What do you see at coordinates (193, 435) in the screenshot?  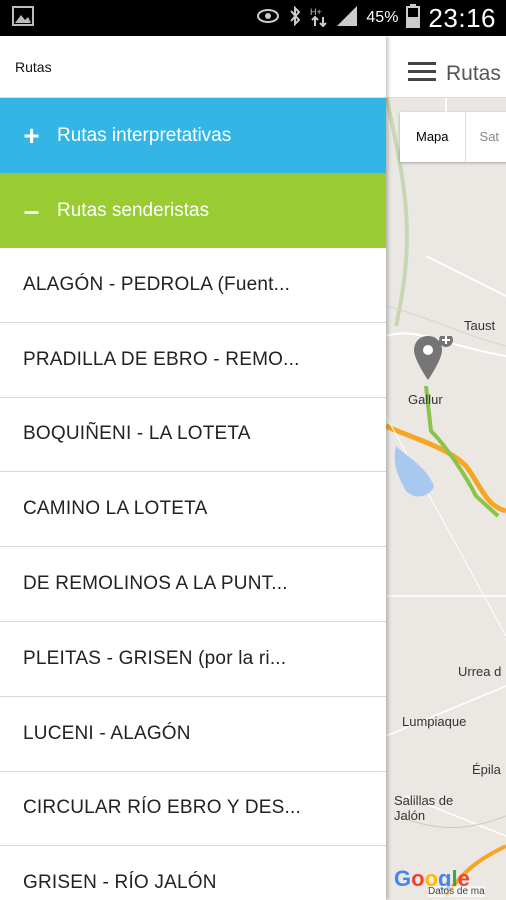 I see `route-item: BOQUIÑENI - LA LOTETA` at bounding box center [193, 435].